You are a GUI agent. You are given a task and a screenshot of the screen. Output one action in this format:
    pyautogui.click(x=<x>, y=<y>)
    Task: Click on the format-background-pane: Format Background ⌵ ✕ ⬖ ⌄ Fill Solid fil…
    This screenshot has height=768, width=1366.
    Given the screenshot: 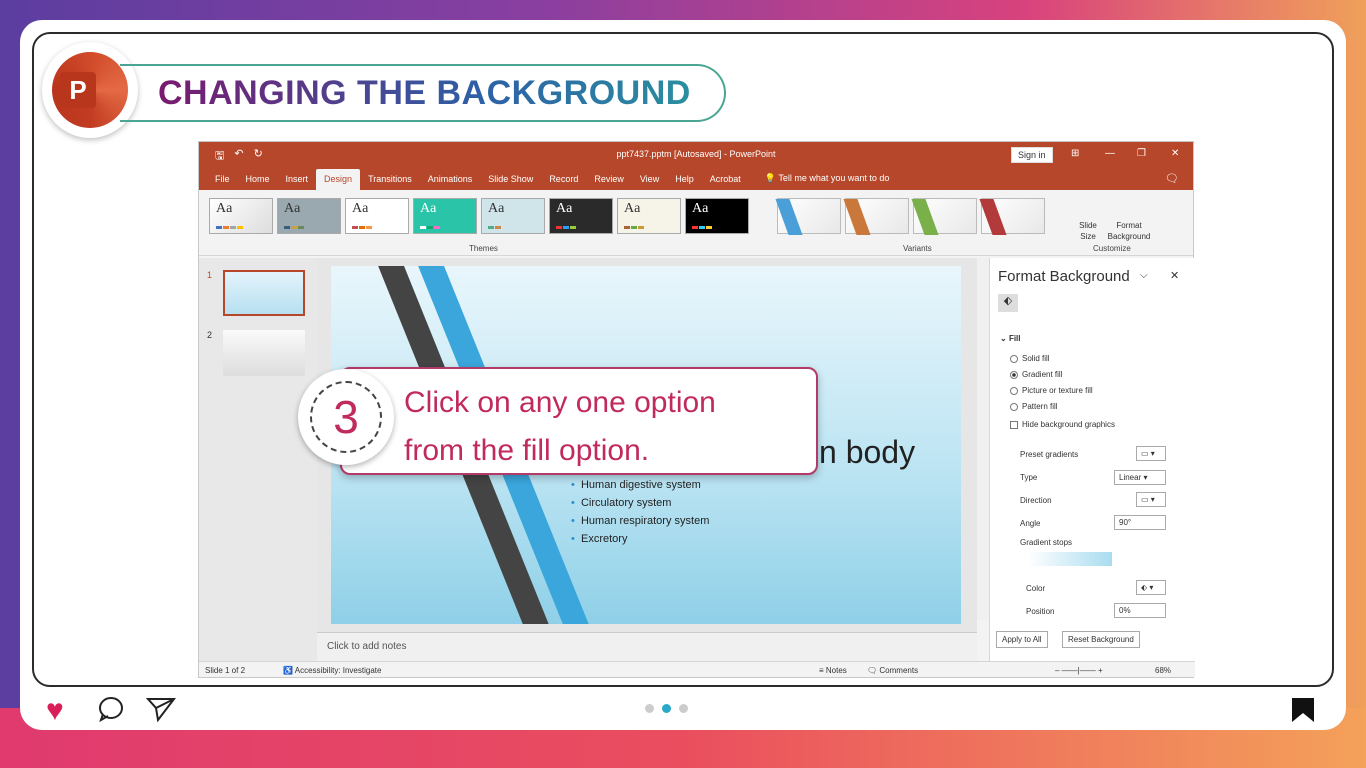 What is the action you would take?
    pyautogui.click(x=1092, y=460)
    